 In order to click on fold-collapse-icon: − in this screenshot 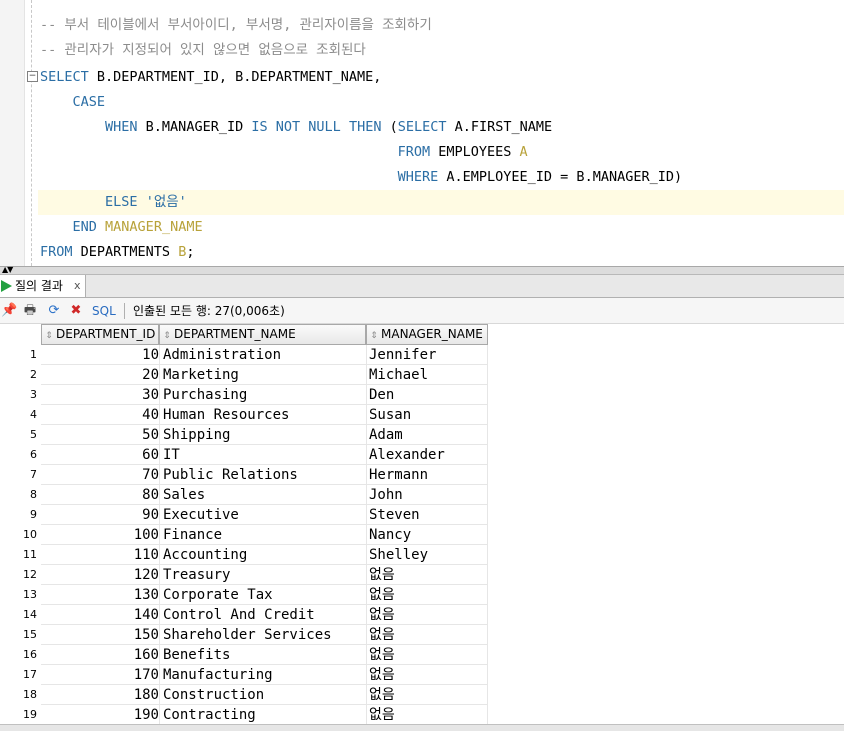, I will do `click(32, 76)`.